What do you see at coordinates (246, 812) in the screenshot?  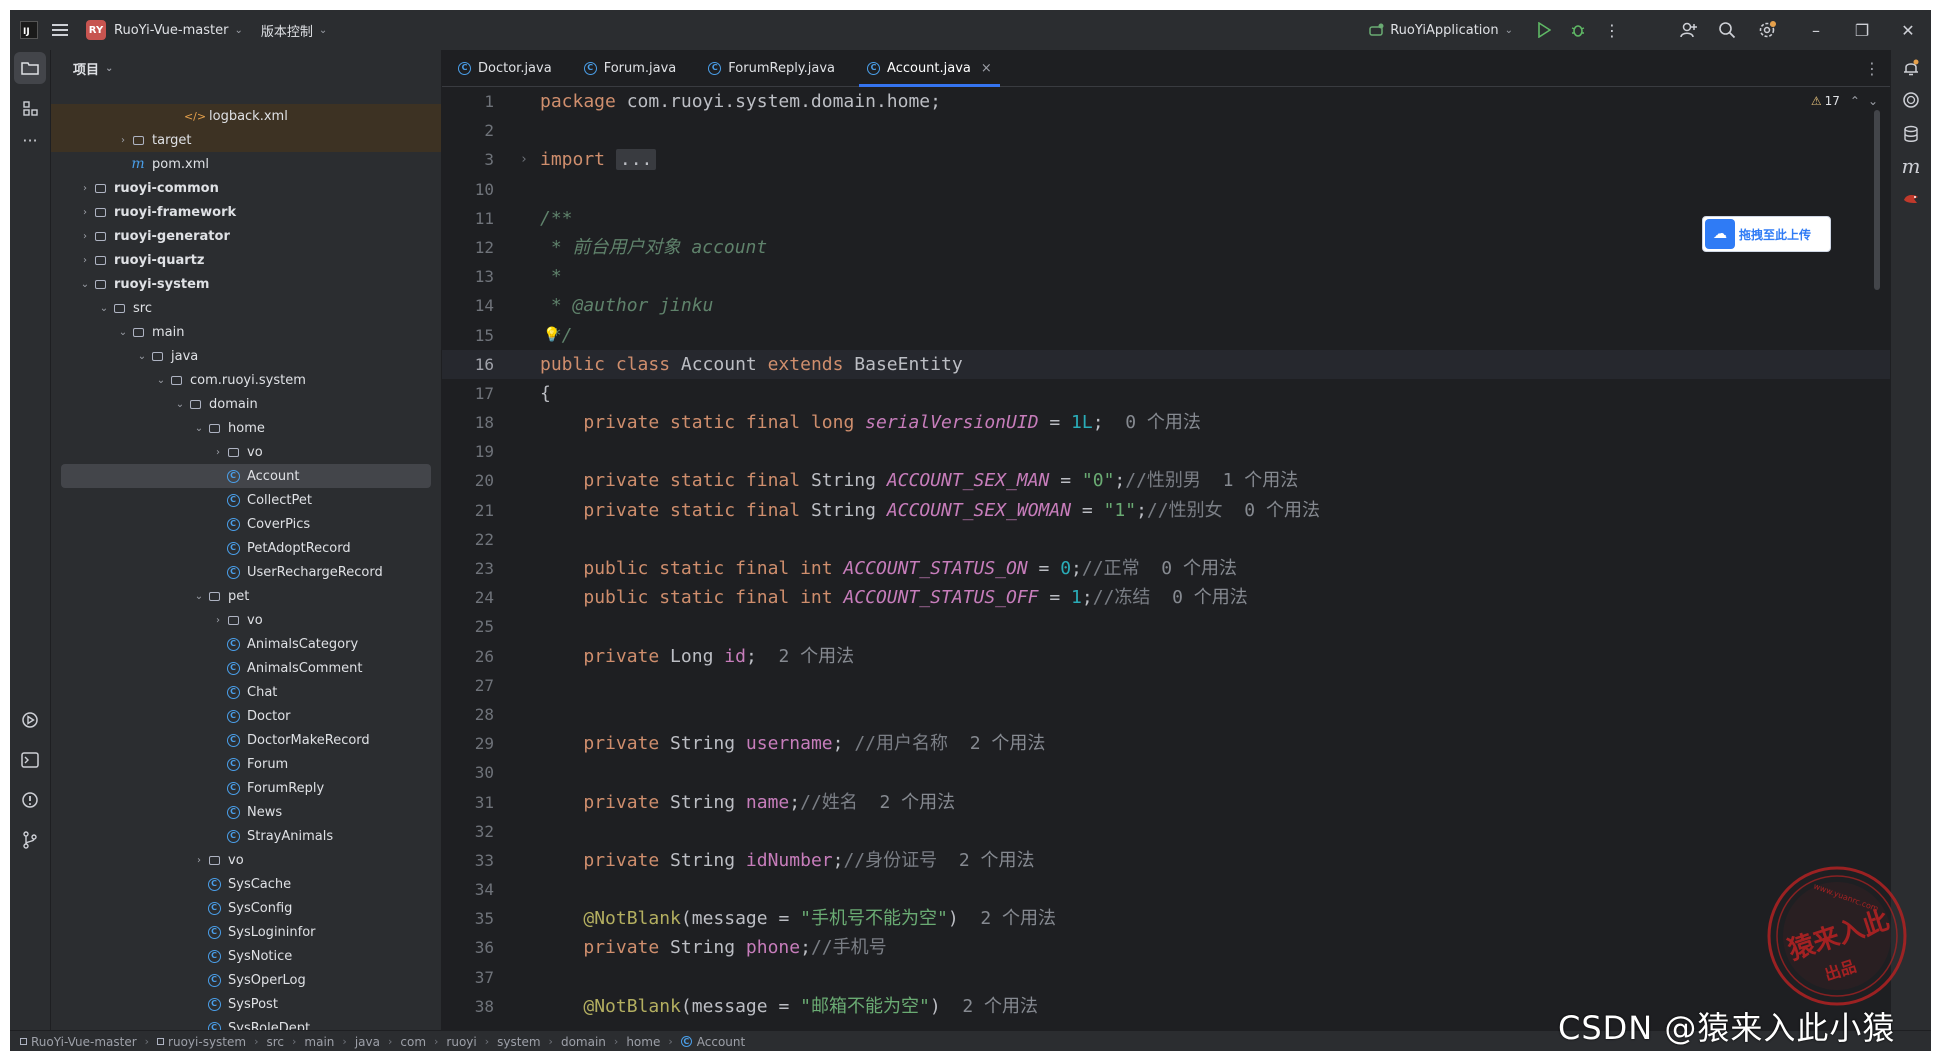 I see `tree-item-news: C News` at bounding box center [246, 812].